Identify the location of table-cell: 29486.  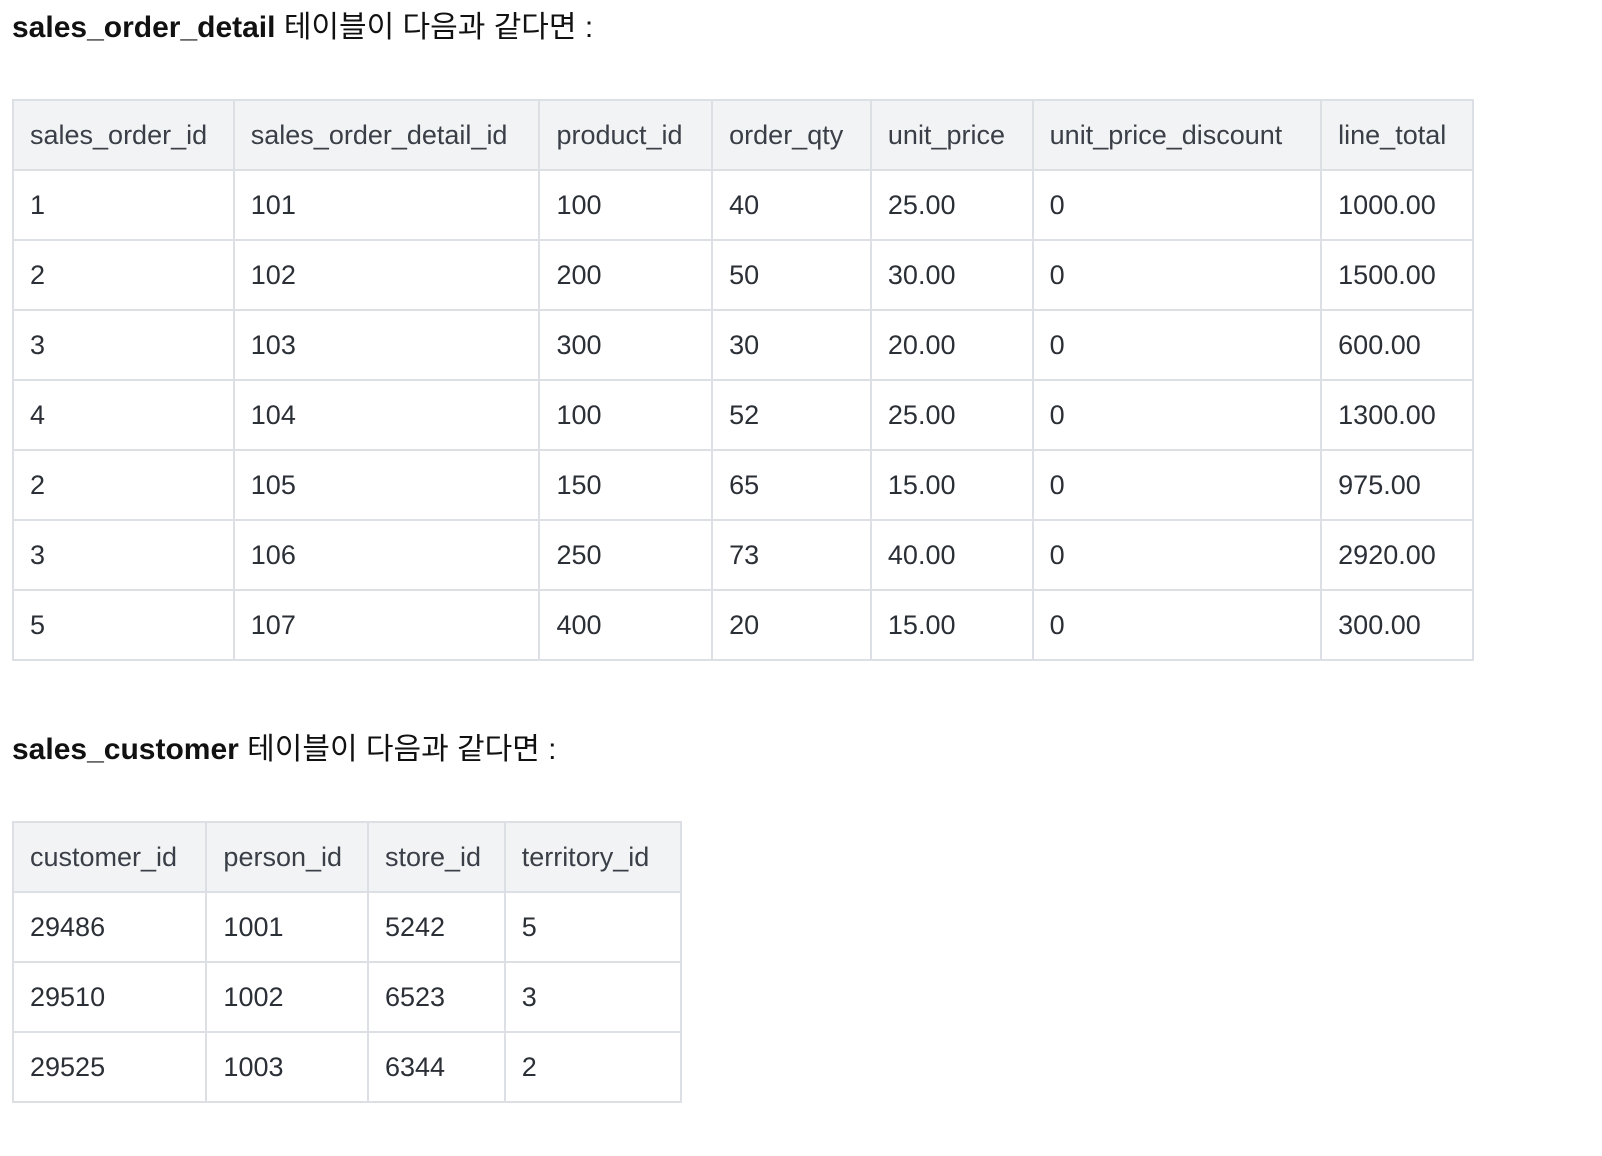
(109, 927).